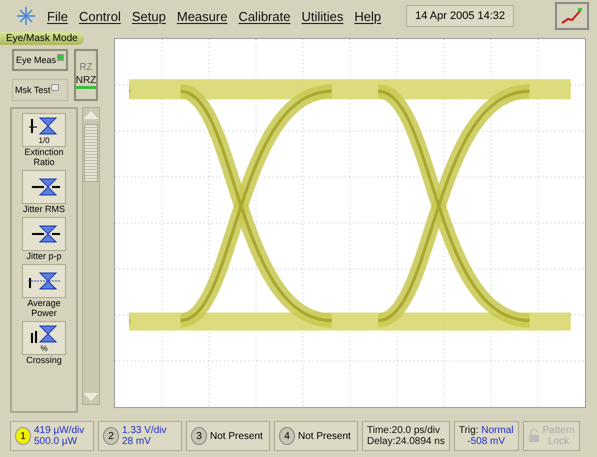  Describe the element at coordinates (44, 130) in the screenshot. I see `measurement-button: 1/0` at that location.